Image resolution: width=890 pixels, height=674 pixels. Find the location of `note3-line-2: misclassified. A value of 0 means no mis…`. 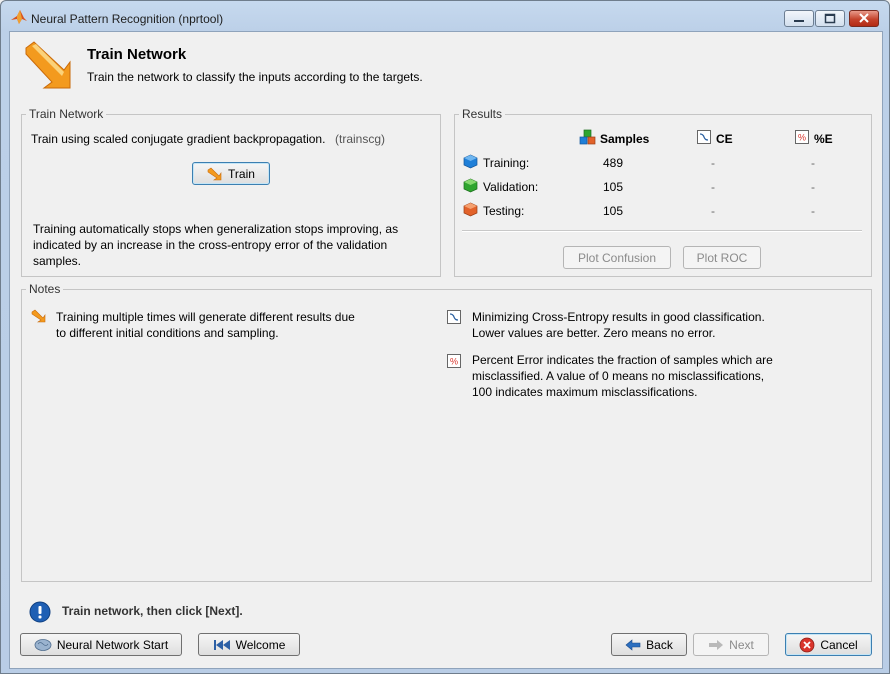

note3-line-2: misclassified. A value of 0 means no mis… is located at coordinates (618, 376).